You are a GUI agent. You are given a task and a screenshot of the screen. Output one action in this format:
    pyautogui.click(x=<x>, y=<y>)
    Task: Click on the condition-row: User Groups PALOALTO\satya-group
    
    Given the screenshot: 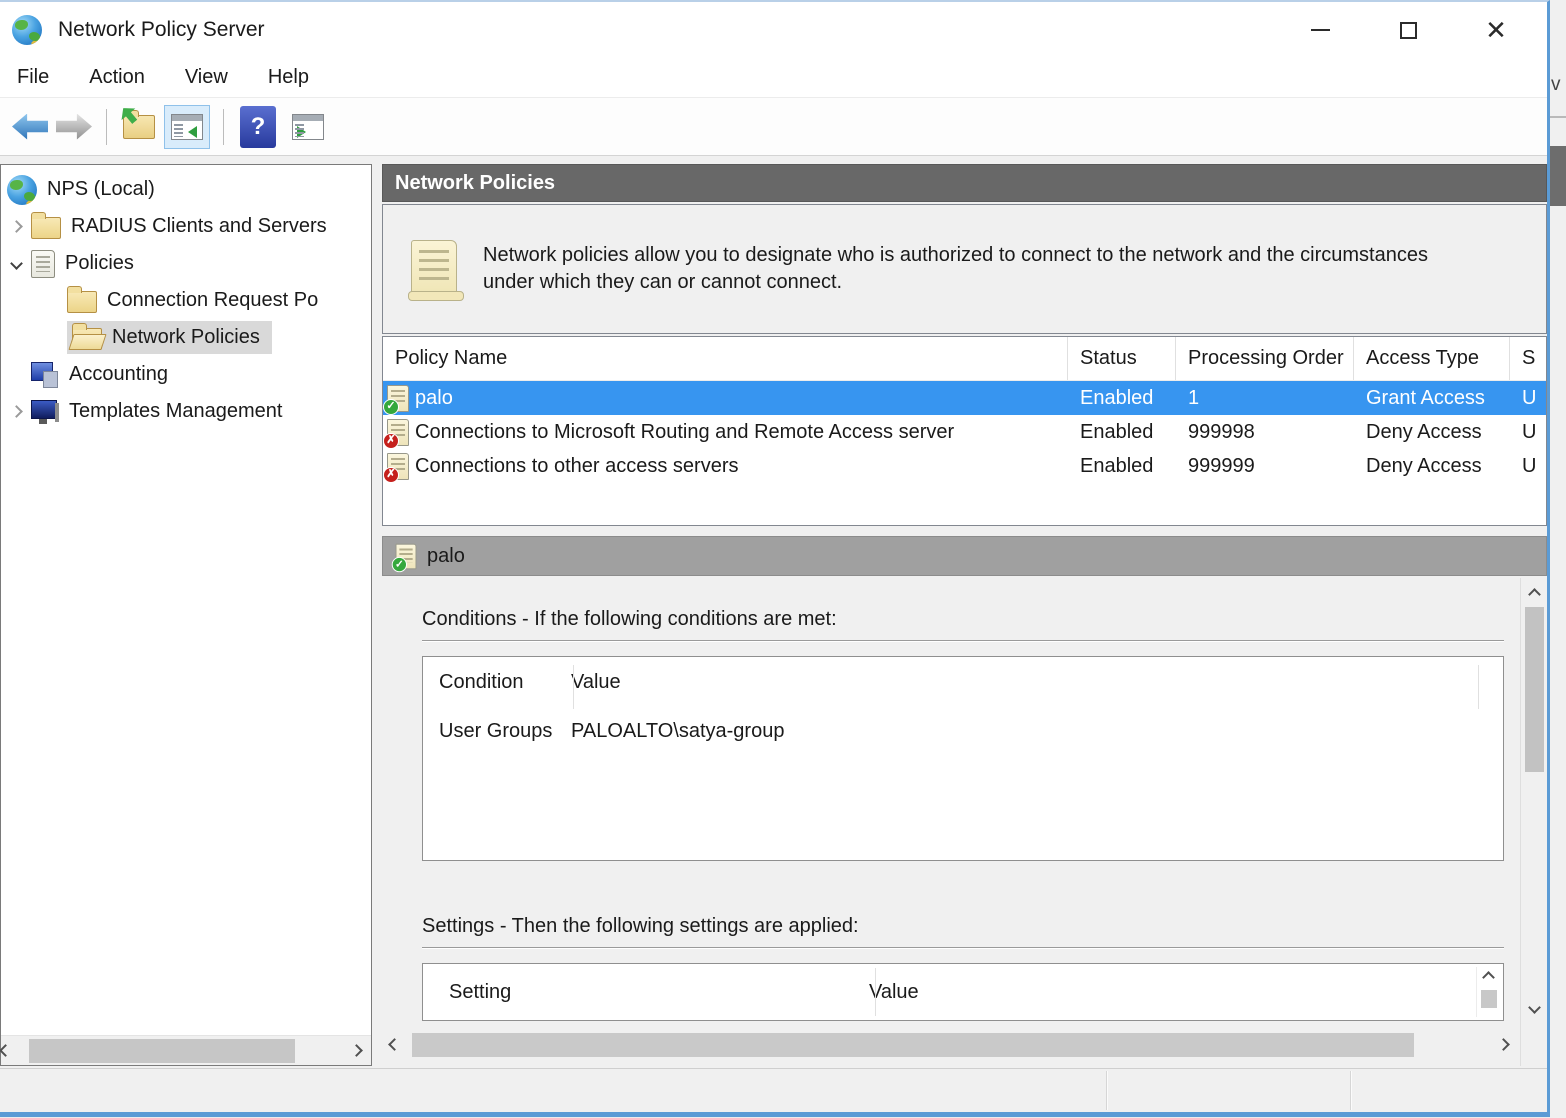 What is the action you would take?
    pyautogui.click(x=971, y=731)
    